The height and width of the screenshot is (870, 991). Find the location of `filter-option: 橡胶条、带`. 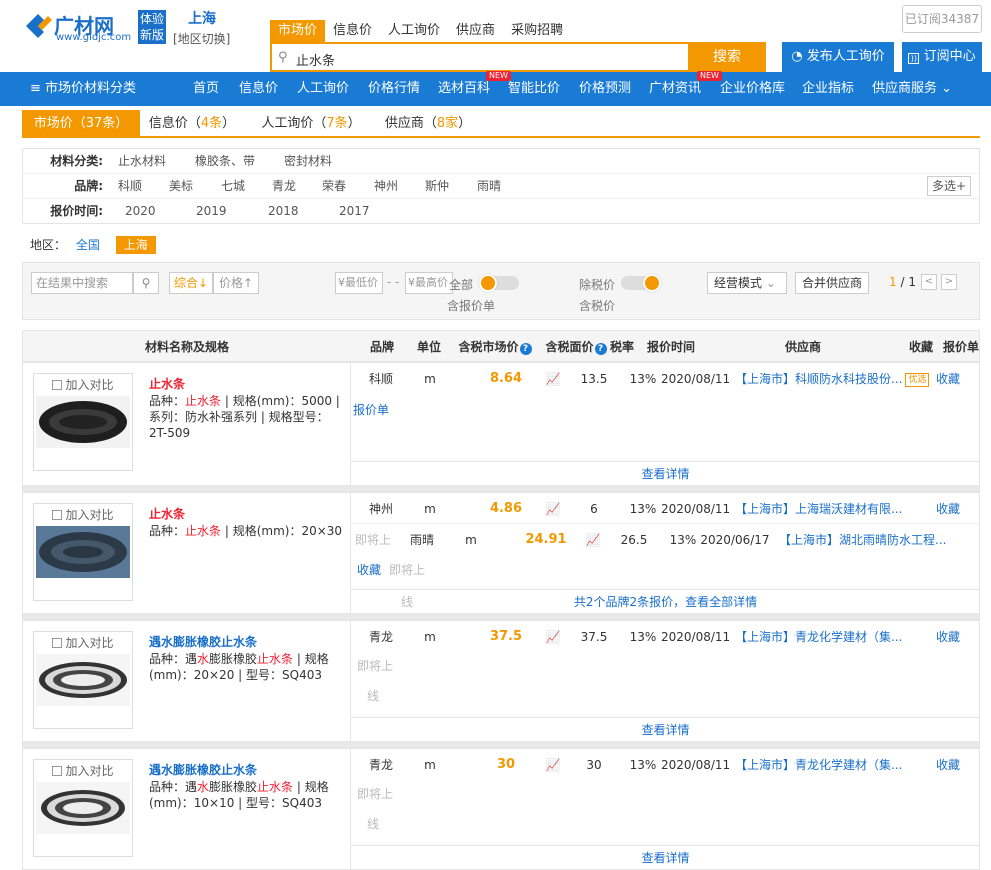

filter-option: 橡胶条、带 is located at coordinates (225, 161).